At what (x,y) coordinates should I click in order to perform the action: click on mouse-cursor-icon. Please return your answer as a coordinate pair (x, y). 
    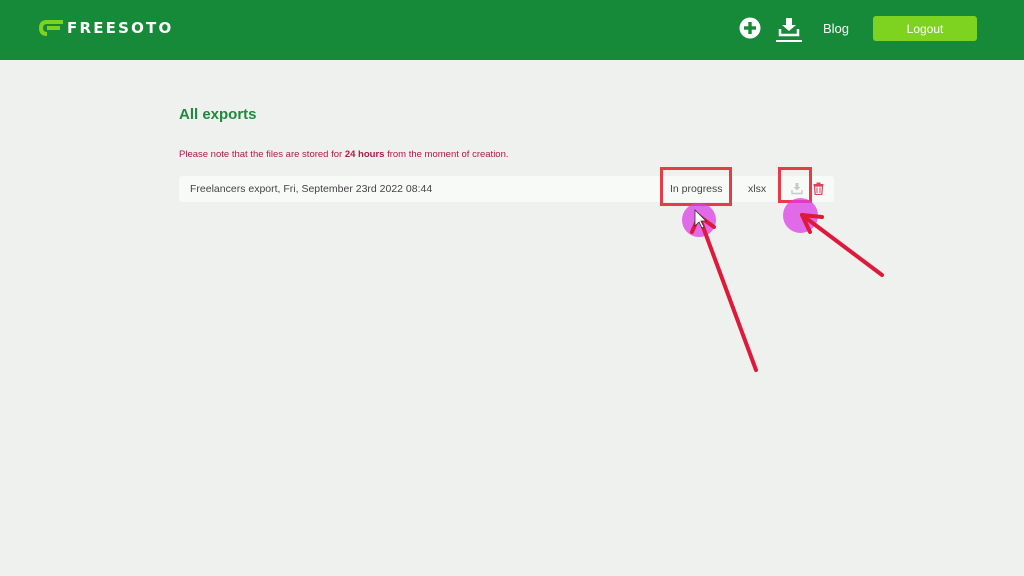
    Looking at the image, I should click on (700, 219).